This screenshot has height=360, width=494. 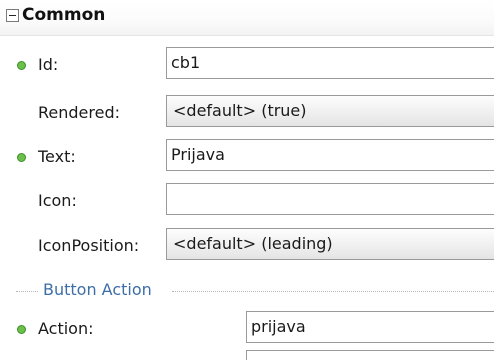 I want to click on property-row-id: Id: cb1, so click(x=247, y=67).